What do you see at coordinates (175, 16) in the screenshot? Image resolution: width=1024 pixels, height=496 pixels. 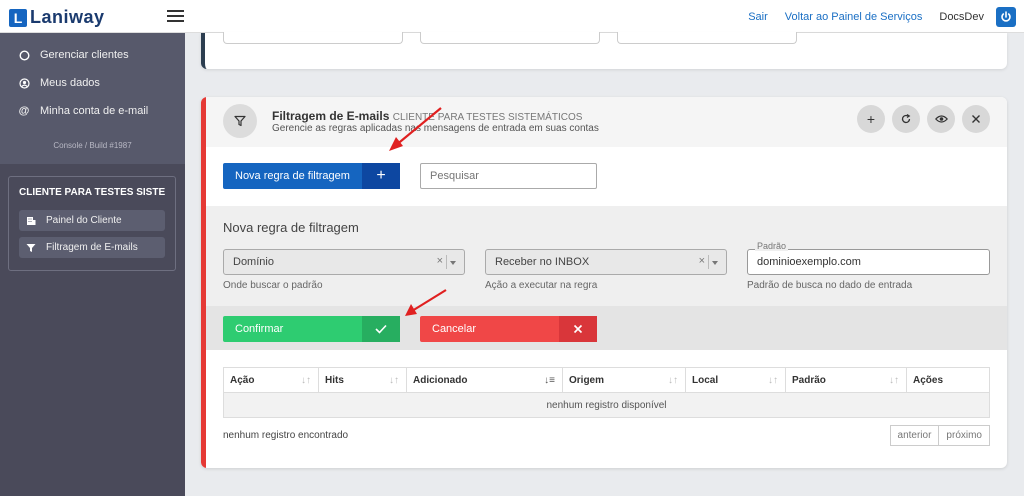 I see `menu-icon` at bounding box center [175, 16].